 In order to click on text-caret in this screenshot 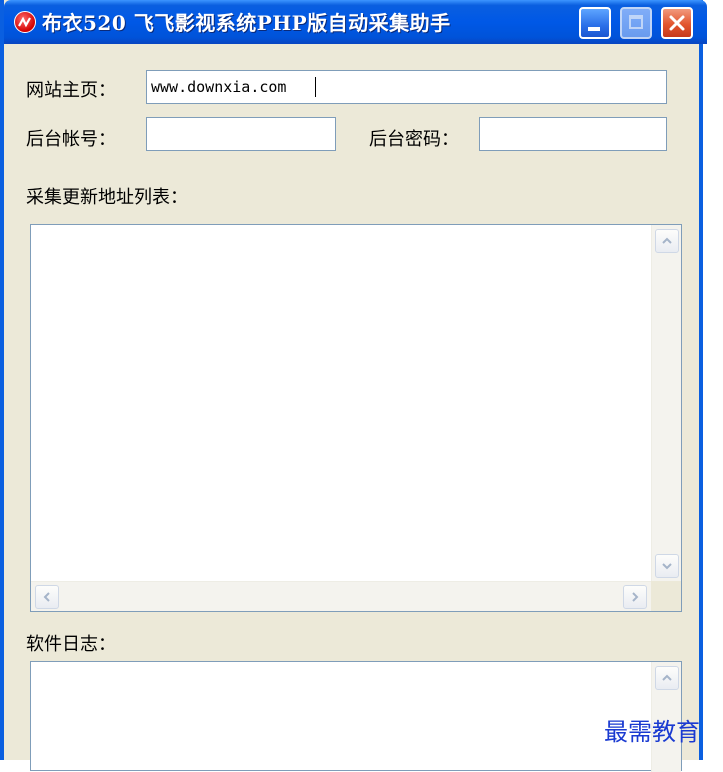, I will do `click(315, 87)`.